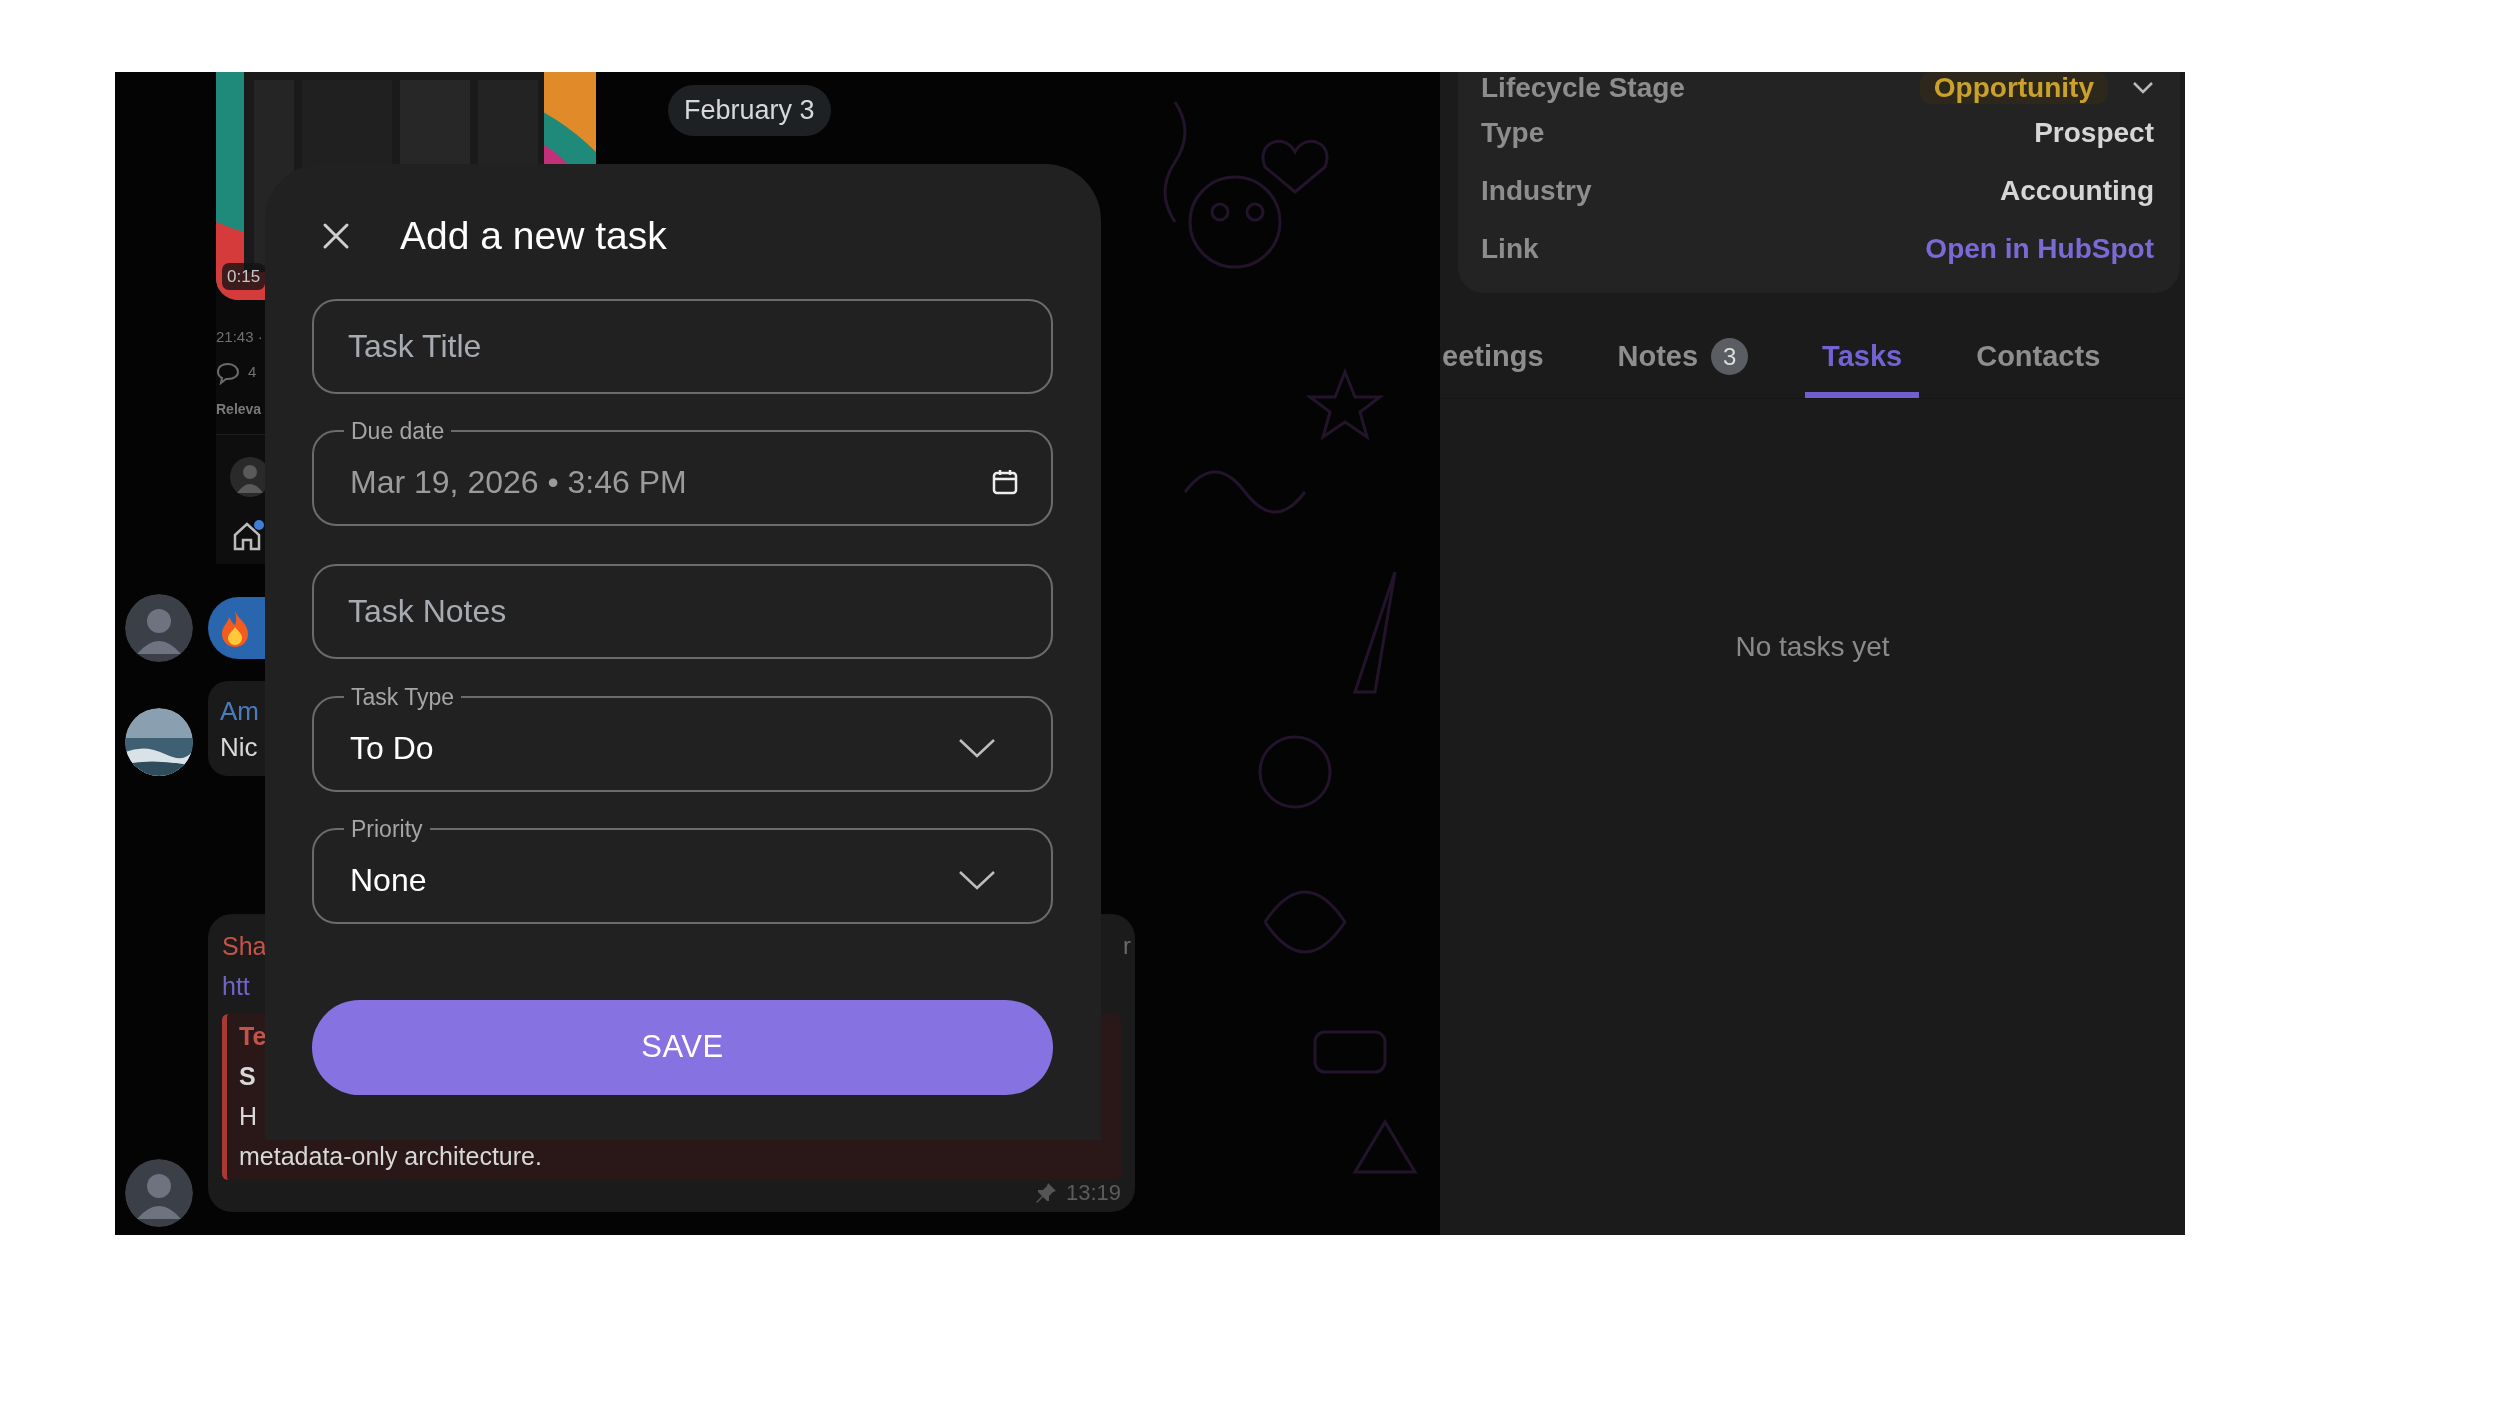 The width and height of the screenshot is (2503, 1408). Describe the element at coordinates (248, 1116) in the screenshot. I see `quote-text: H` at that location.